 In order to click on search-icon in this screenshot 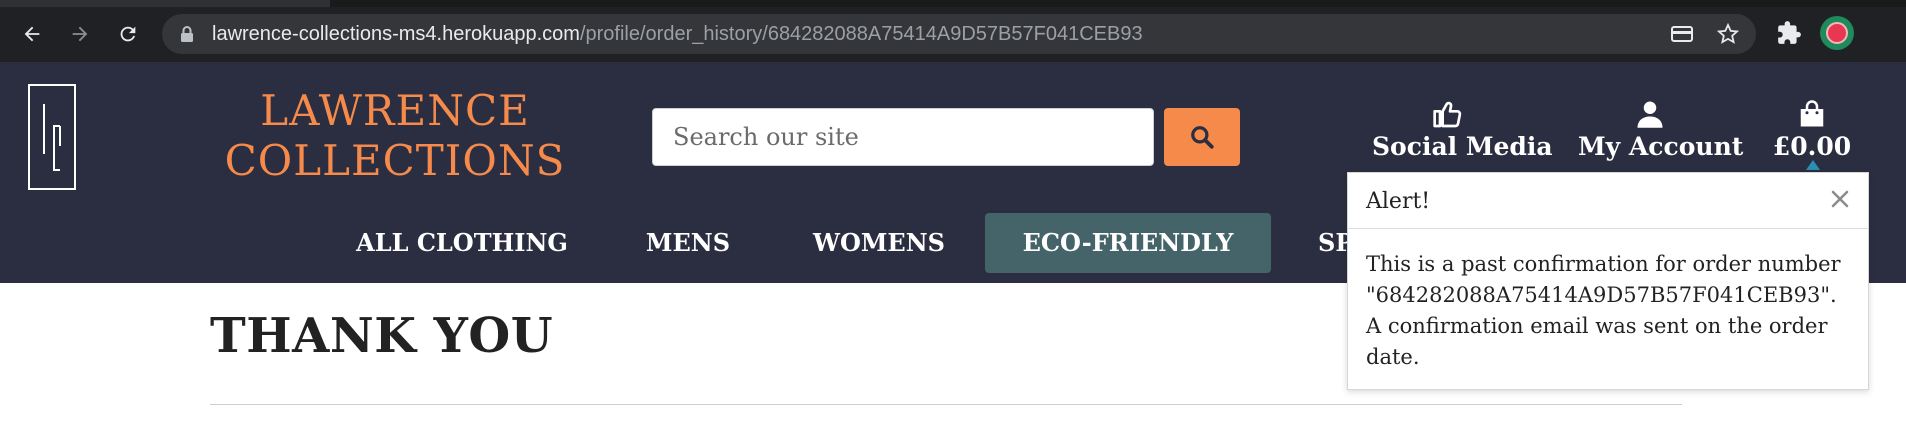, I will do `click(1202, 137)`.